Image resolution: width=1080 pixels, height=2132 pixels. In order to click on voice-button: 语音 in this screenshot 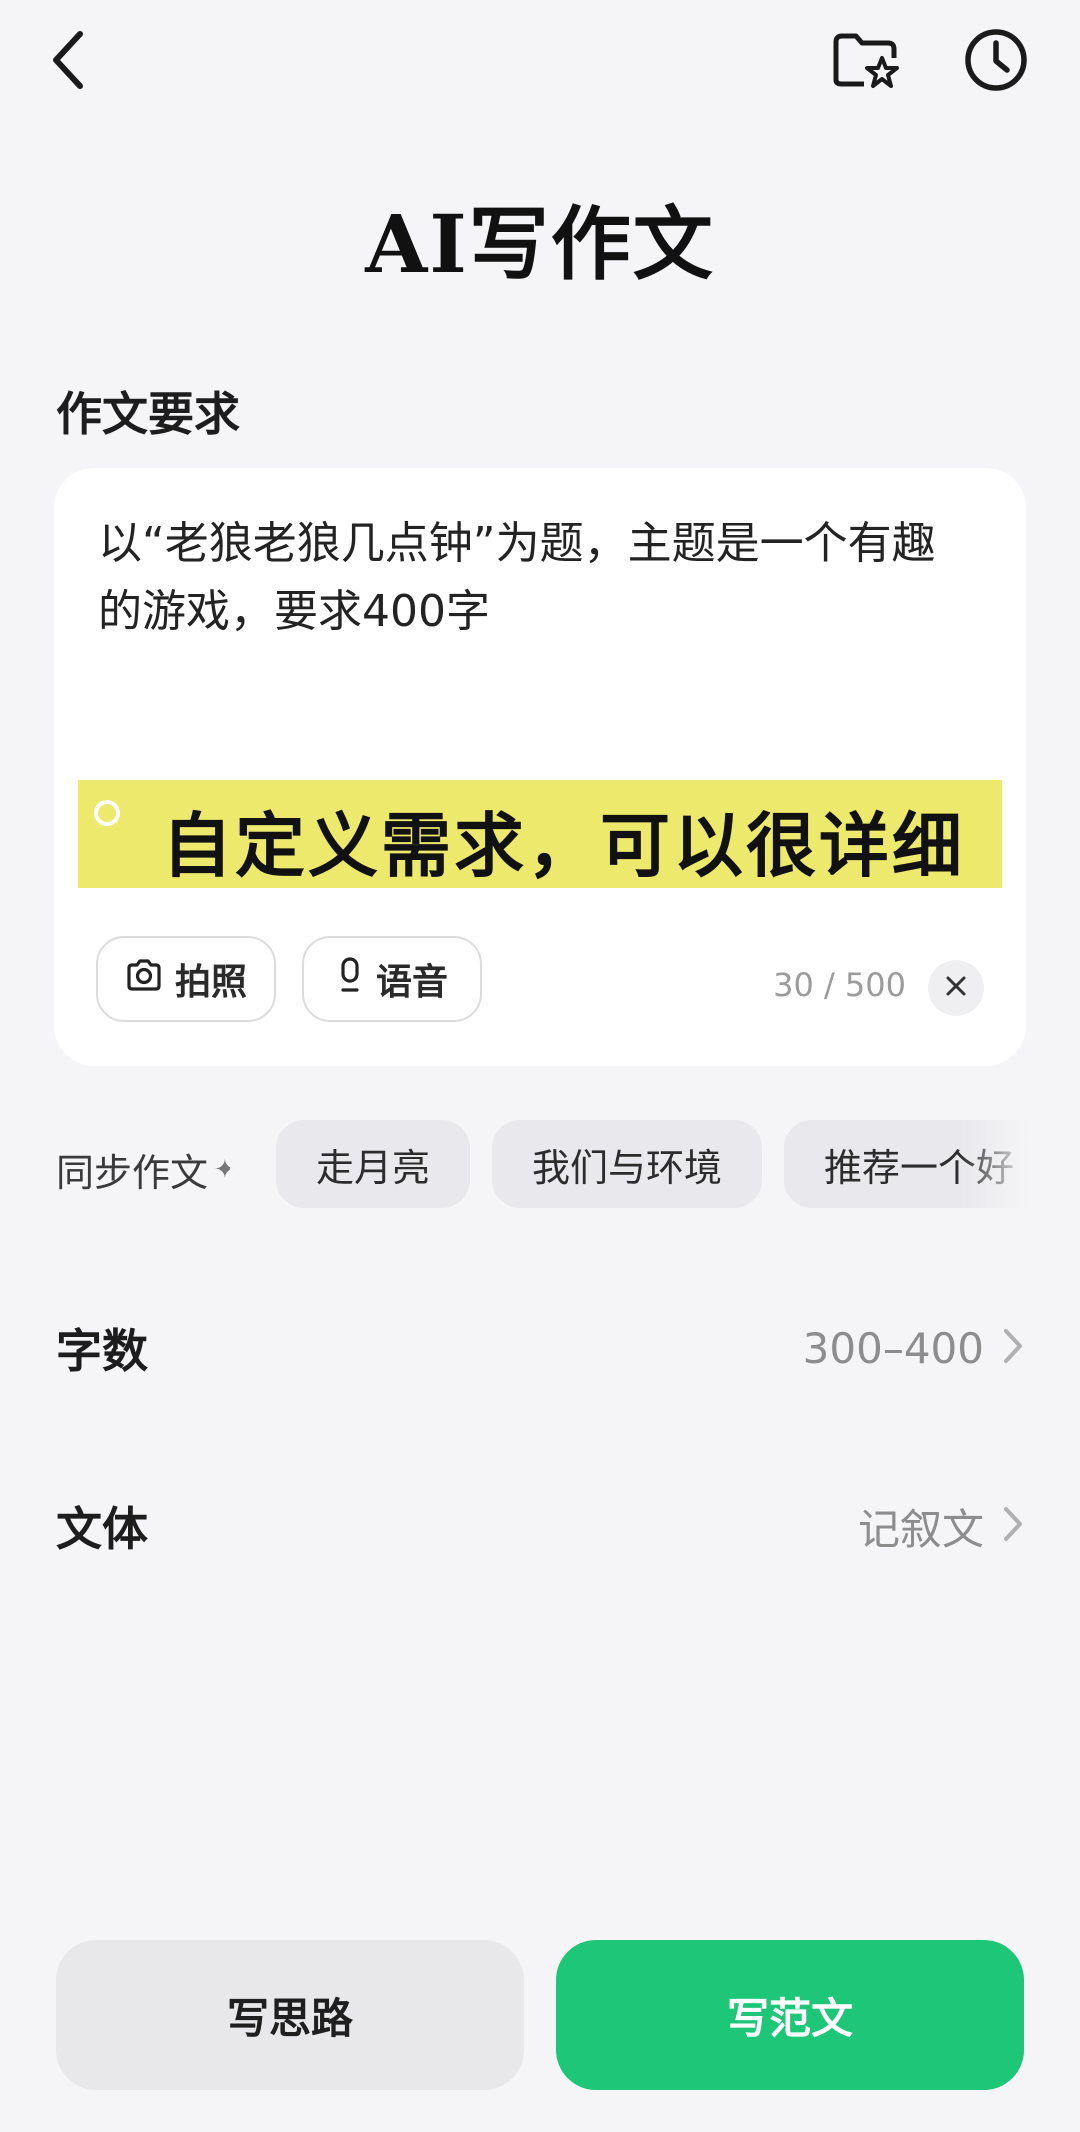, I will do `click(392, 979)`.